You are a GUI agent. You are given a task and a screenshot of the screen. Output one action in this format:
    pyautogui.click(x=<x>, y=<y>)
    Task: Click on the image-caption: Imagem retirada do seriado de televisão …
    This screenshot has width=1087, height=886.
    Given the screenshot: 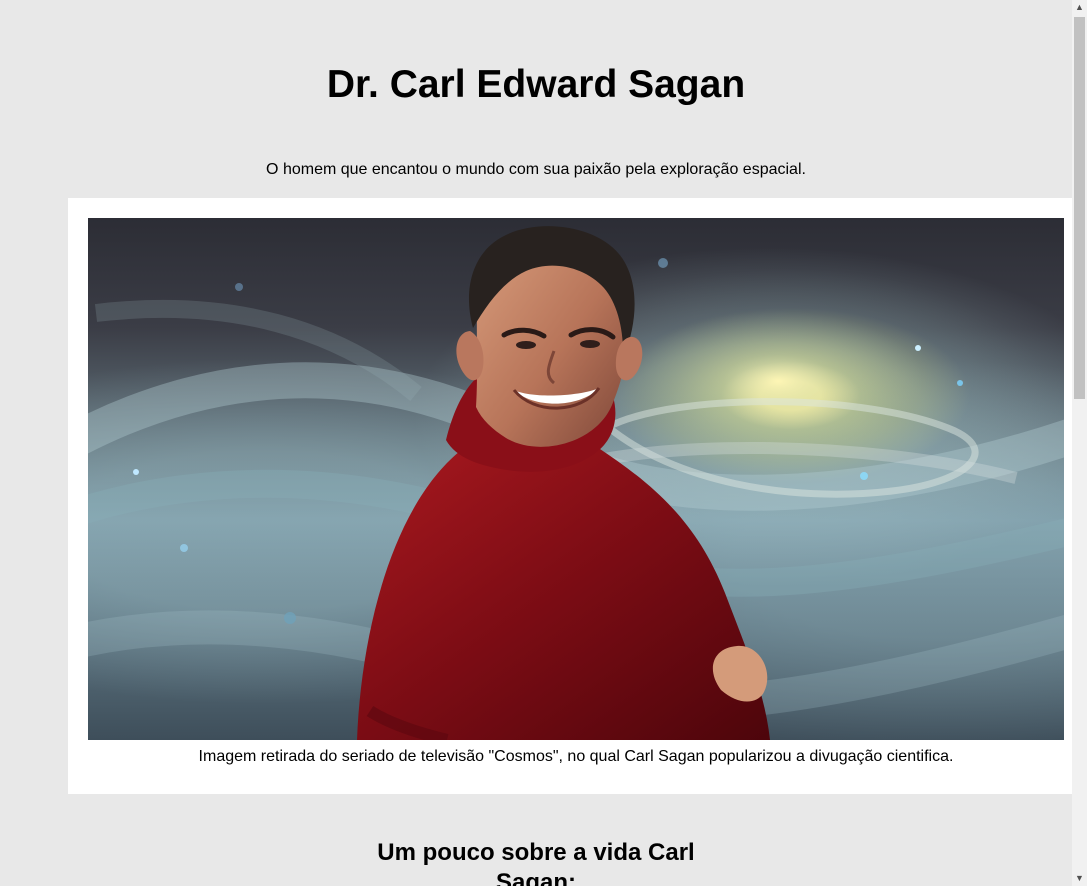 What is the action you would take?
    pyautogui.click(x=576, y=756)
    